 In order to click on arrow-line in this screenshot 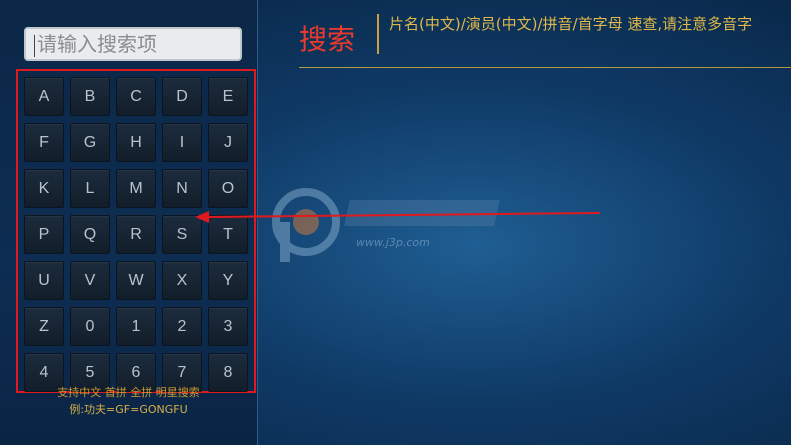, I will do `click(402, 215)`.